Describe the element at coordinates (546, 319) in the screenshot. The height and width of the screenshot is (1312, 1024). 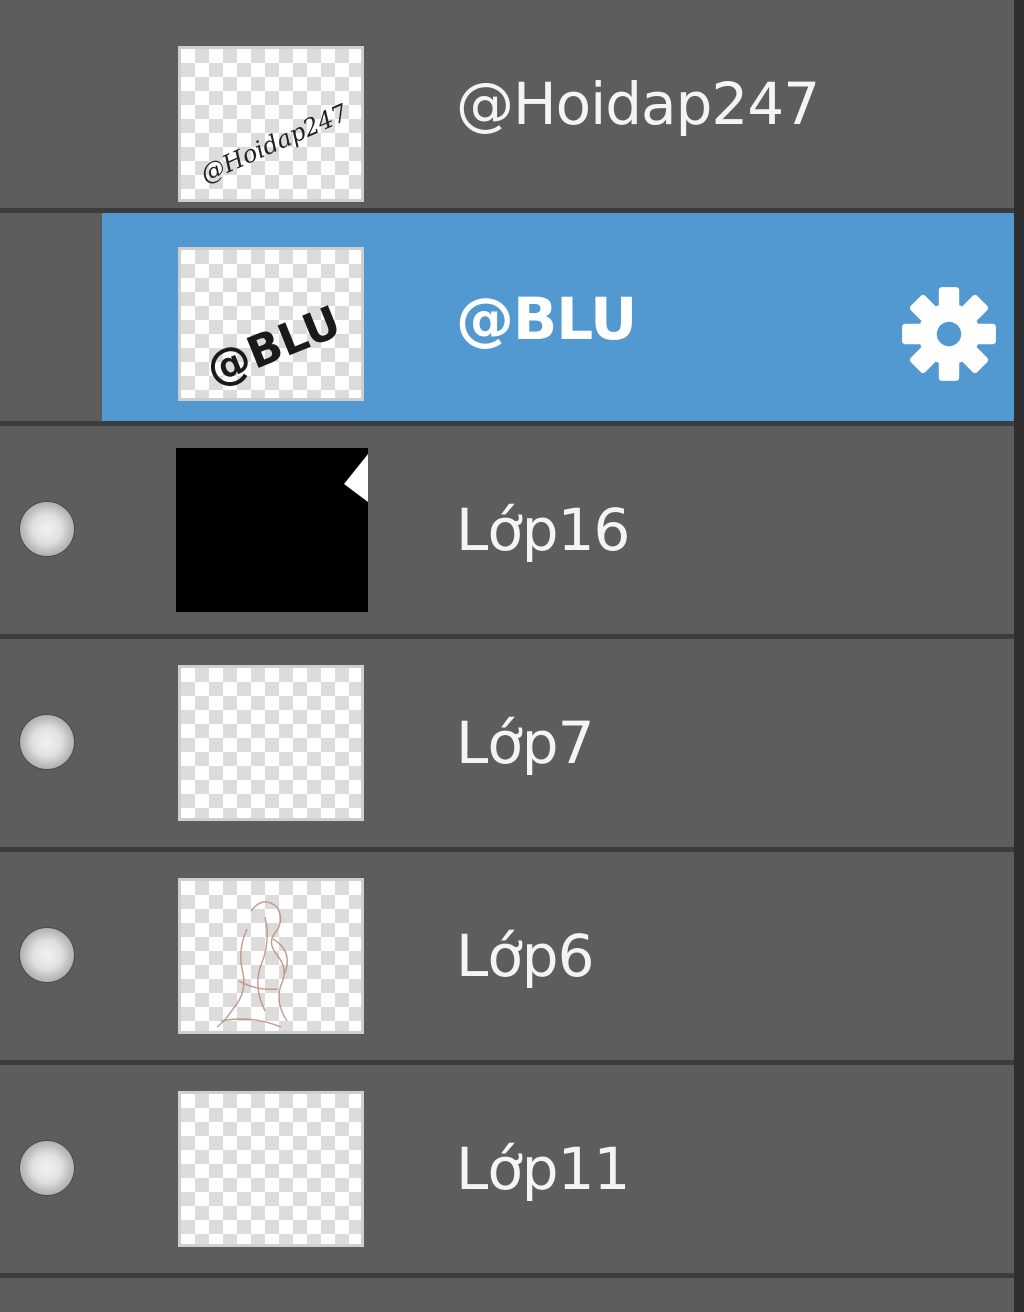
I see `layer-name: @BLU` at that location.